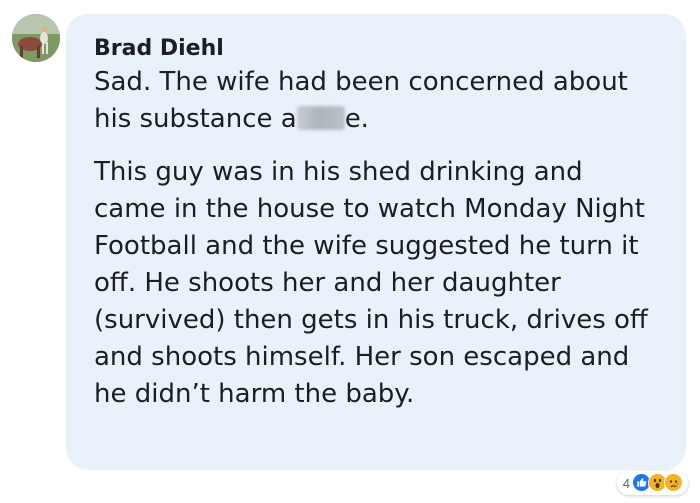  What do you see at coordinates (356, 119) in the screenshot?
I see `comment-paragraph-1-end: e.` at bounding box center [356, 119].